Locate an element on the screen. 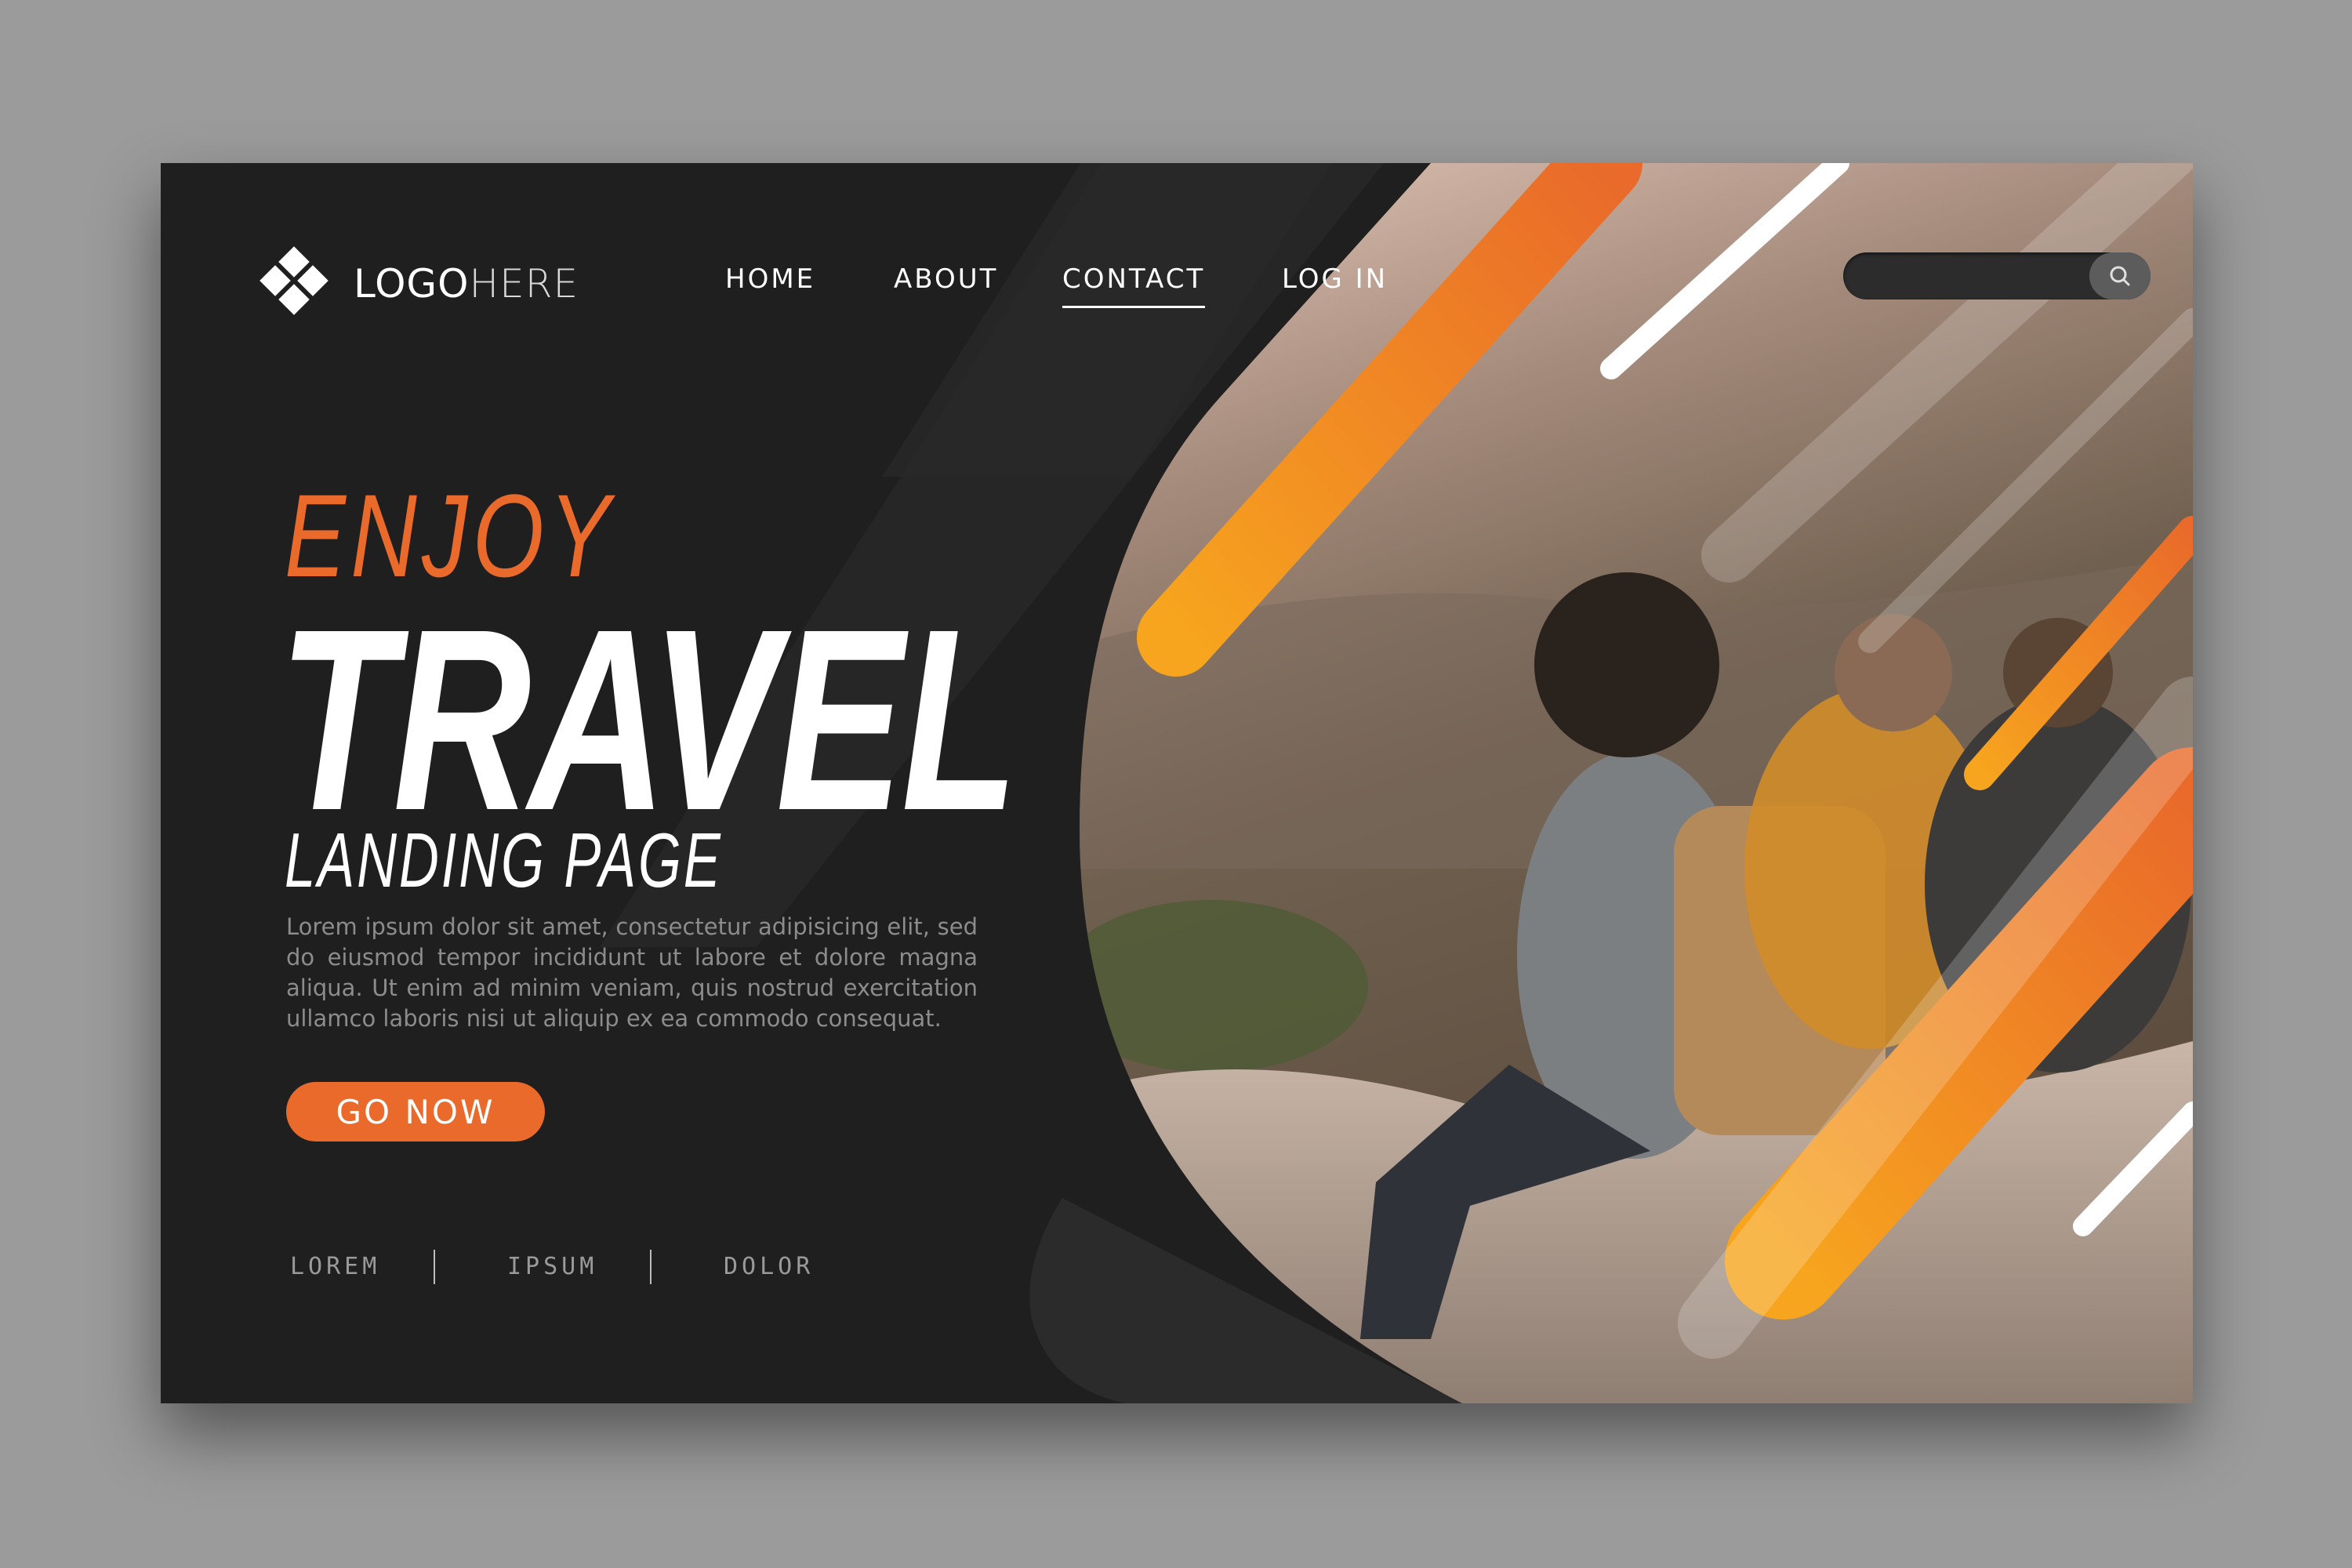 The width and height of the screenshot is (2352, 1568). search-icon is located at coordinates (2120, 276).